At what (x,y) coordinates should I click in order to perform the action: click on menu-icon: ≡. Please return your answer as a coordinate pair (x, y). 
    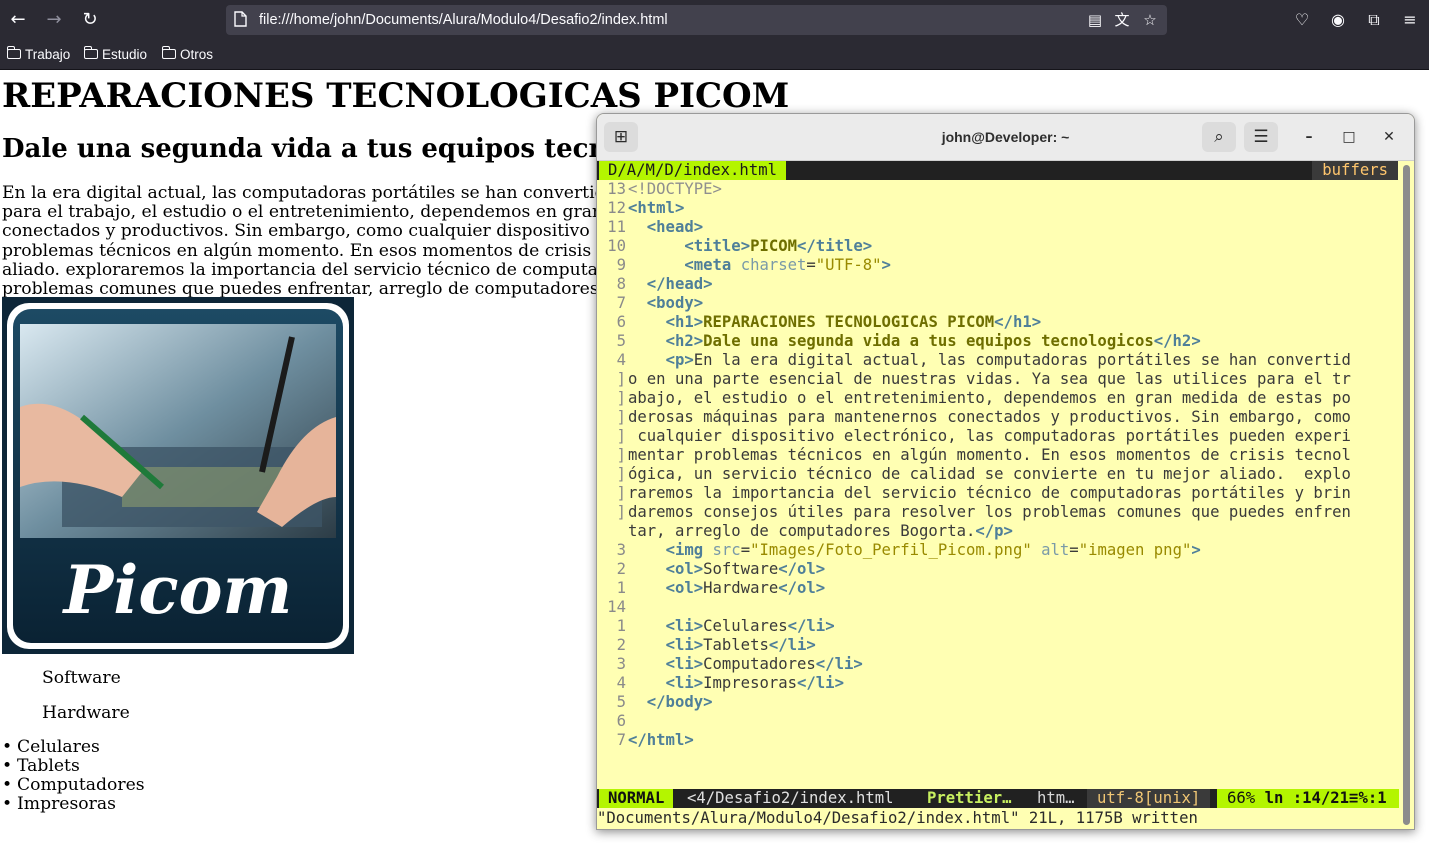
    Looking at the image, I should click on (1410, 20).